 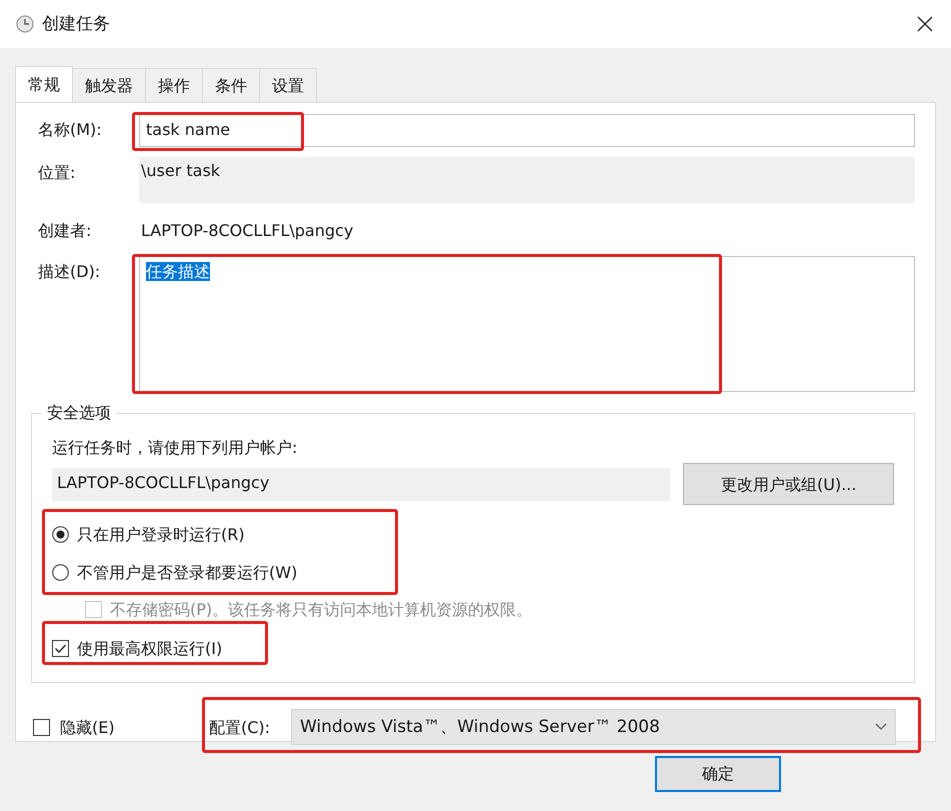 What do you see at coordinates (925, 24) in the screenshot?
I see `close-icon` at bounding box center [925, 24].